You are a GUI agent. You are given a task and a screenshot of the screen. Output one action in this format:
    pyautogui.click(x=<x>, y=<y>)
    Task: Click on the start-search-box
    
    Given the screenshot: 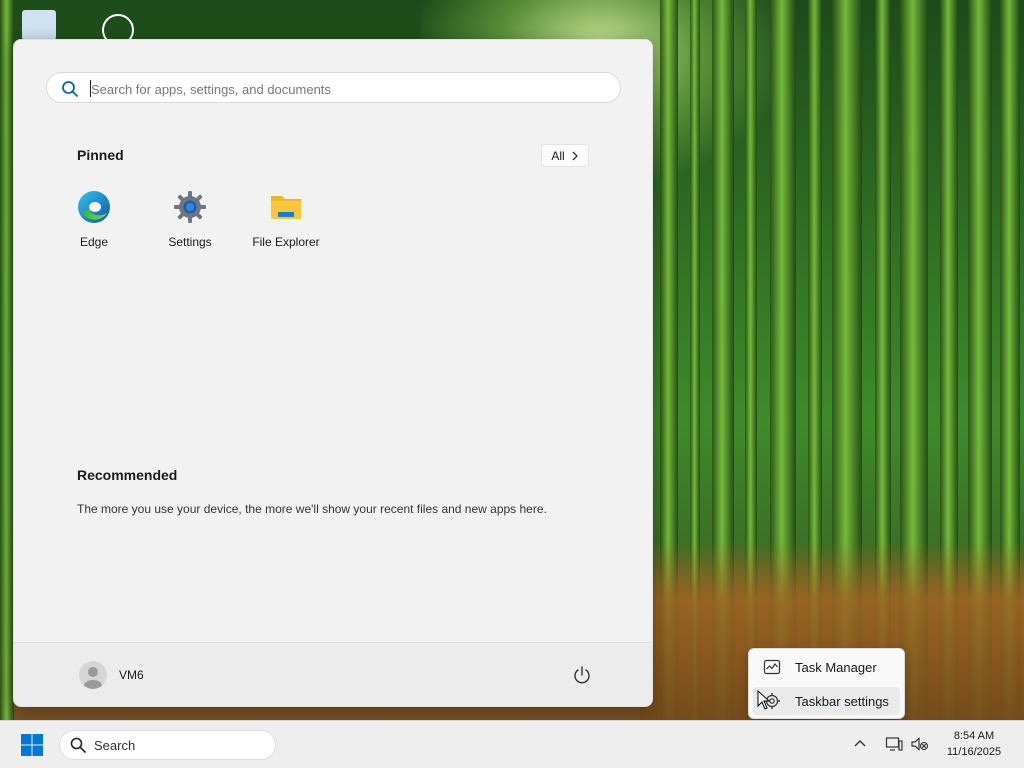 What is the action you would take?
    pyautogui.click(x=333, y=87)
    